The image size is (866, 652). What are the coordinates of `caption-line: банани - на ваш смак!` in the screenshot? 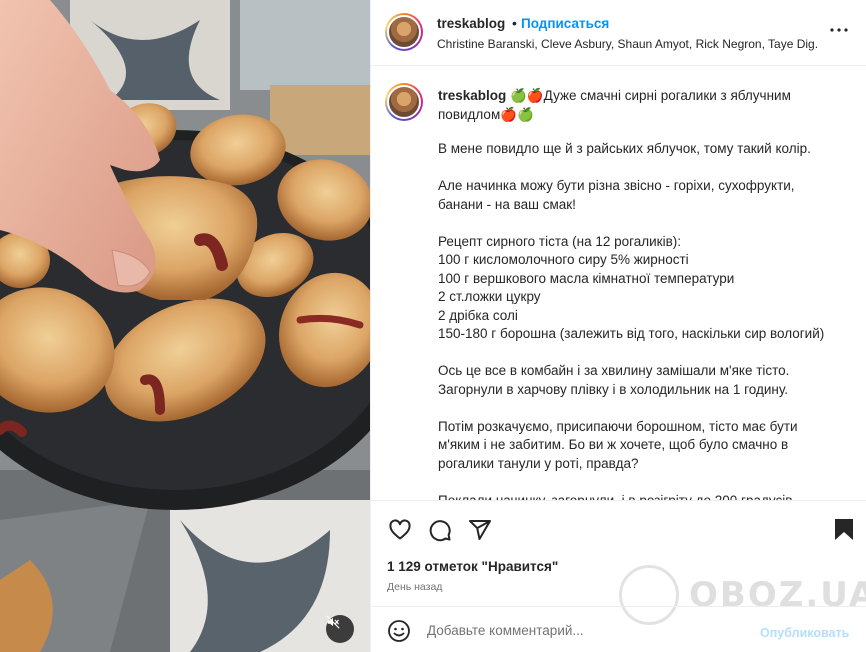 It's located at (507, 204).